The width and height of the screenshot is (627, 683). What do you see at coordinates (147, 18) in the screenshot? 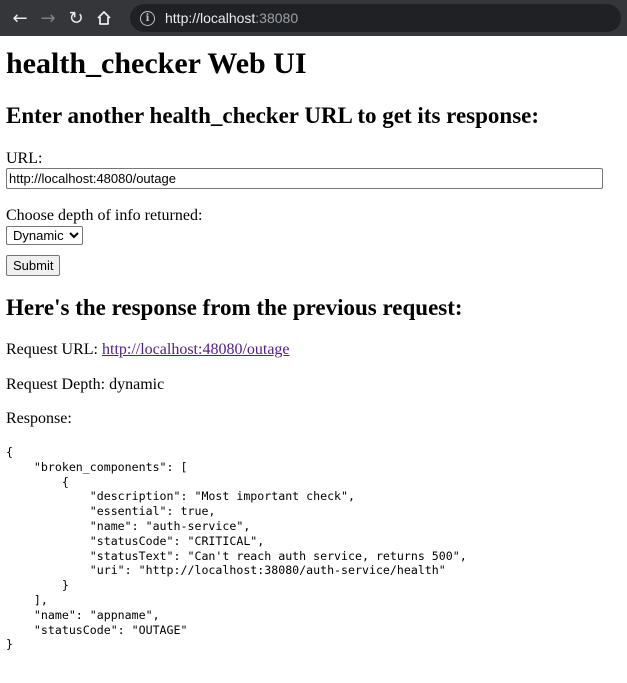
I see `site-info-icon: i` at bounding box center [147, 18].